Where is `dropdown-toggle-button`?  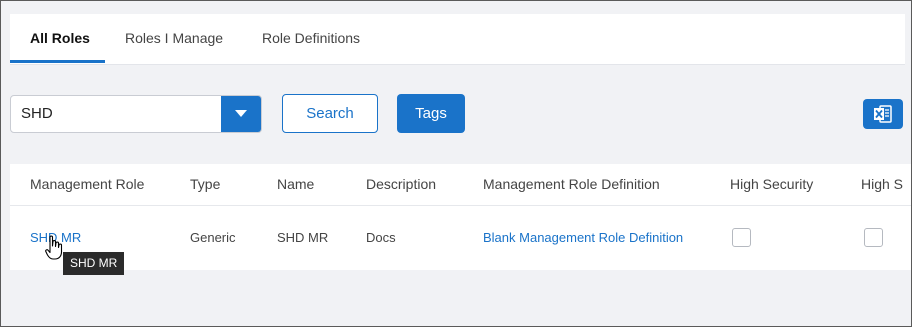
dropdown-toggle-button is located at coordinates (241, 114).